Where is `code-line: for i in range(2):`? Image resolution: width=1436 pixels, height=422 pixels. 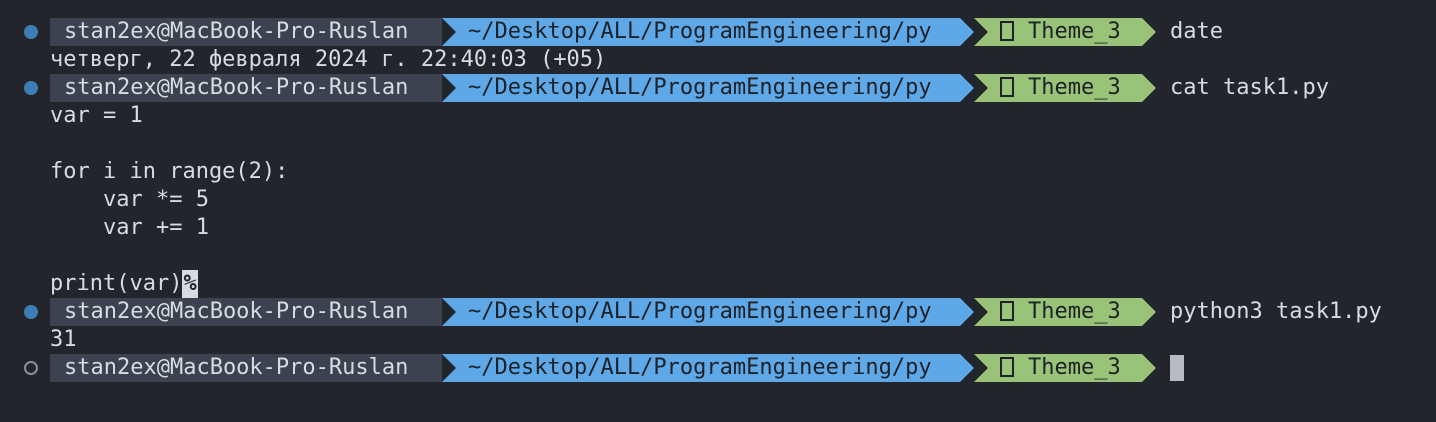
code-line: for i in range(2): is located at coordinates (169, 171).